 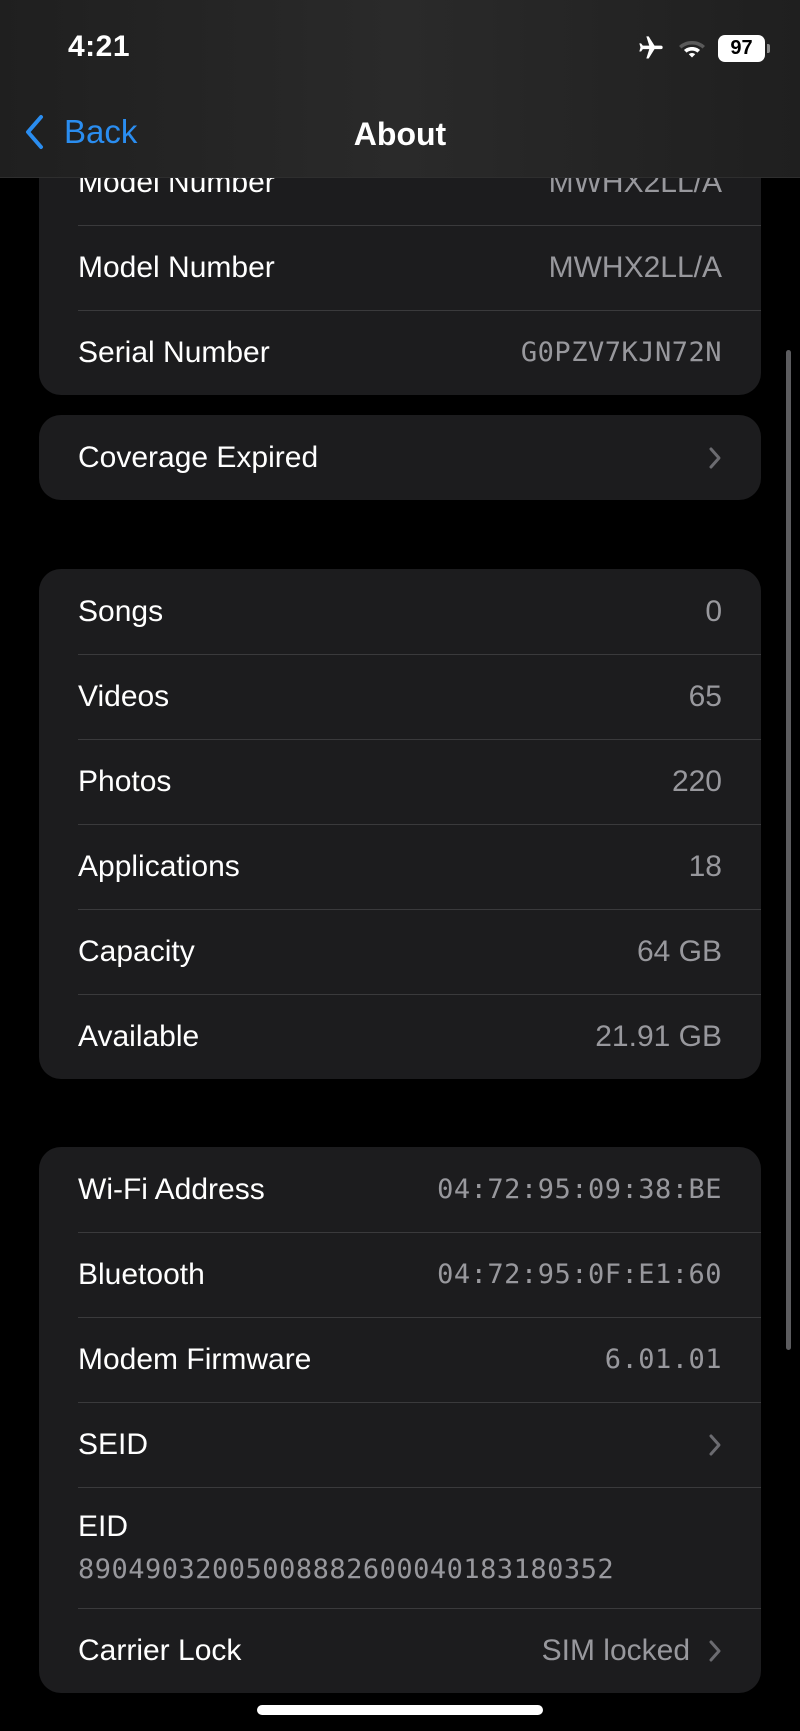 I want to click on list-item-model-number: Model Number MWHX2LL/A, so click(x=400, y=267).